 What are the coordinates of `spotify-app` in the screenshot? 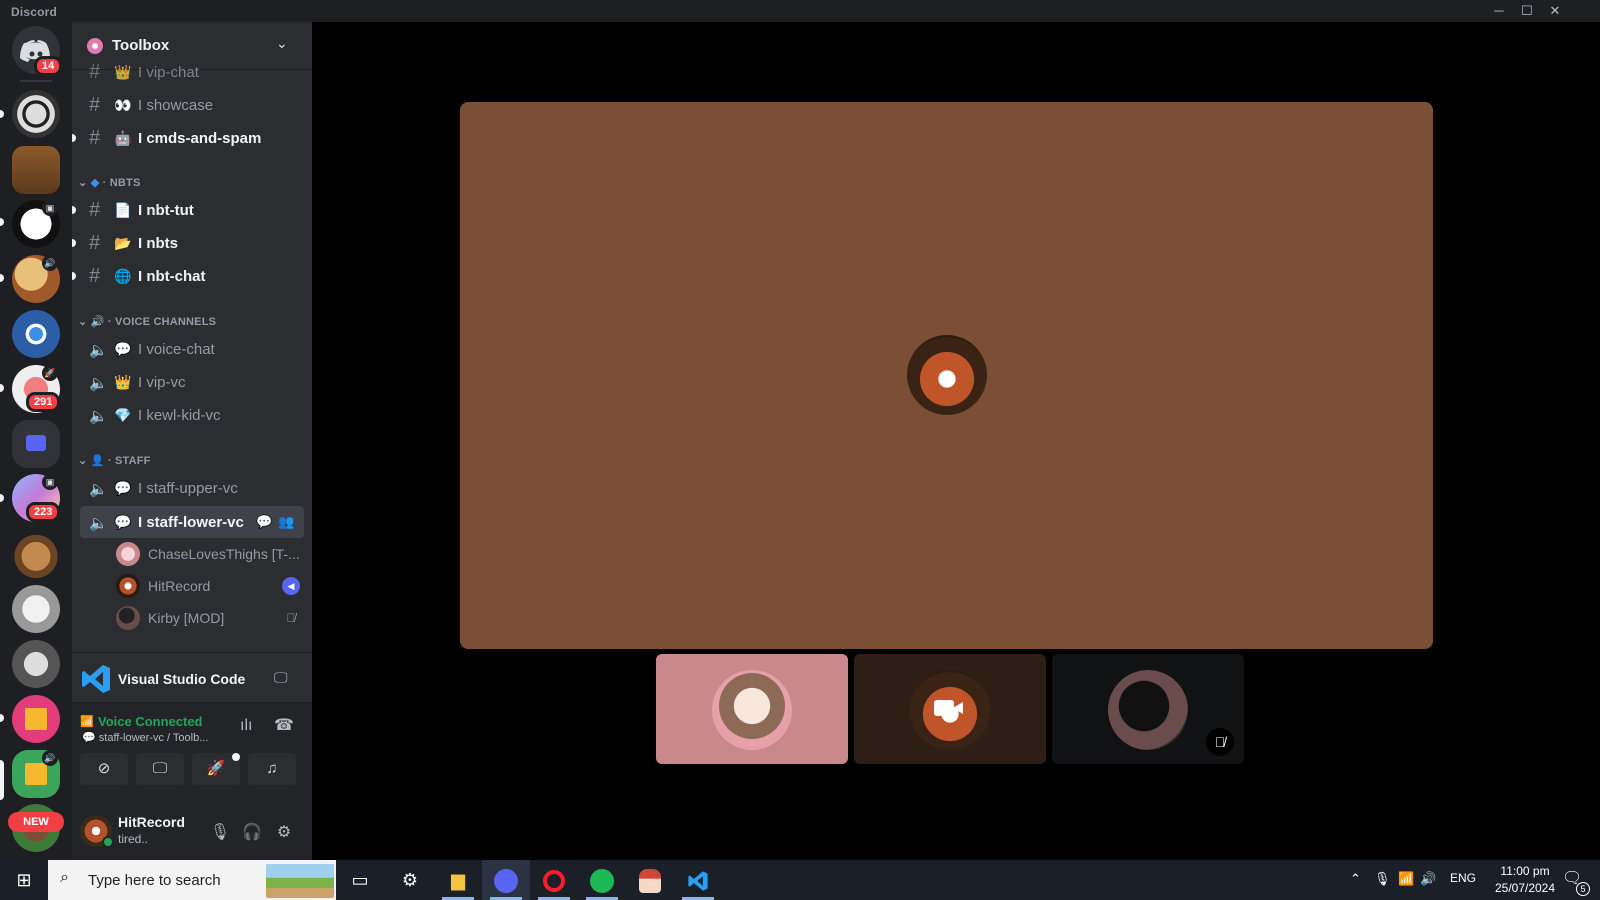 It's located at (602, 880).